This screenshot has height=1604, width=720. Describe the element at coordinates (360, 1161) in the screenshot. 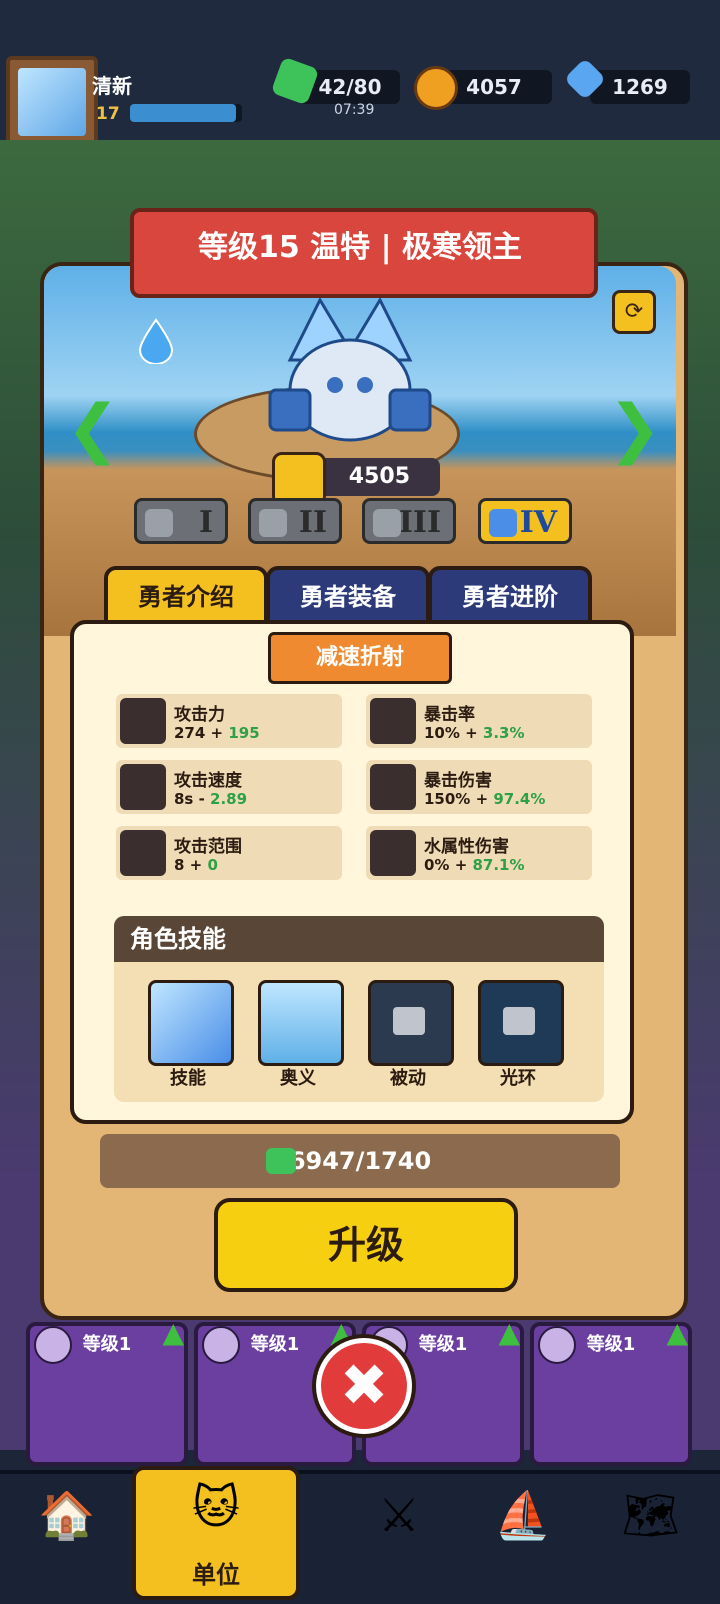

I see `exp-progress: 6947/1740` at that location.